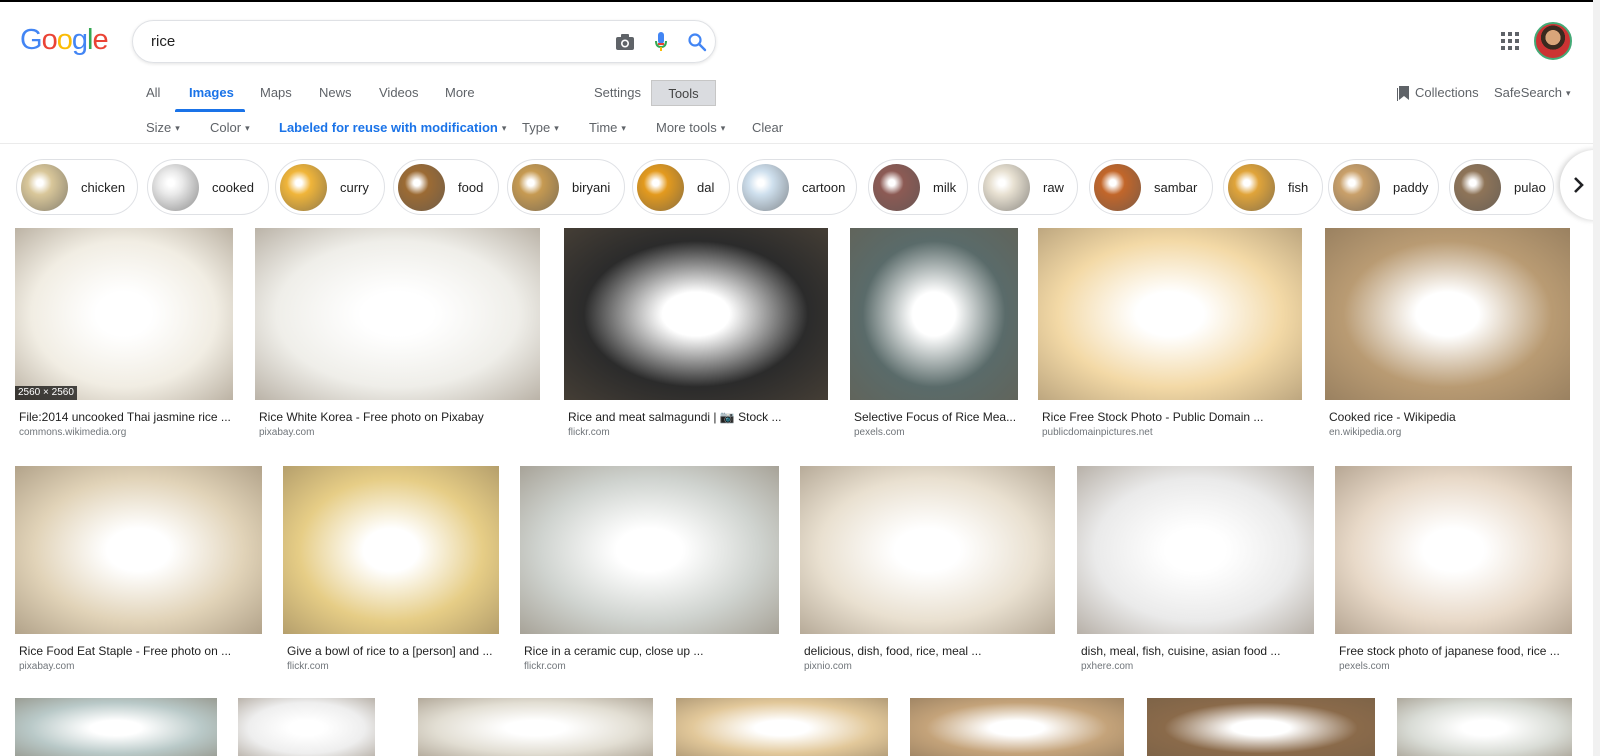 This screenshot has width=1600, height=756. What do you see at coordinates (1365, 432) in the screenshot?
I see `result-source: en.wikipedia.org` at bounding box center [1365, 432].